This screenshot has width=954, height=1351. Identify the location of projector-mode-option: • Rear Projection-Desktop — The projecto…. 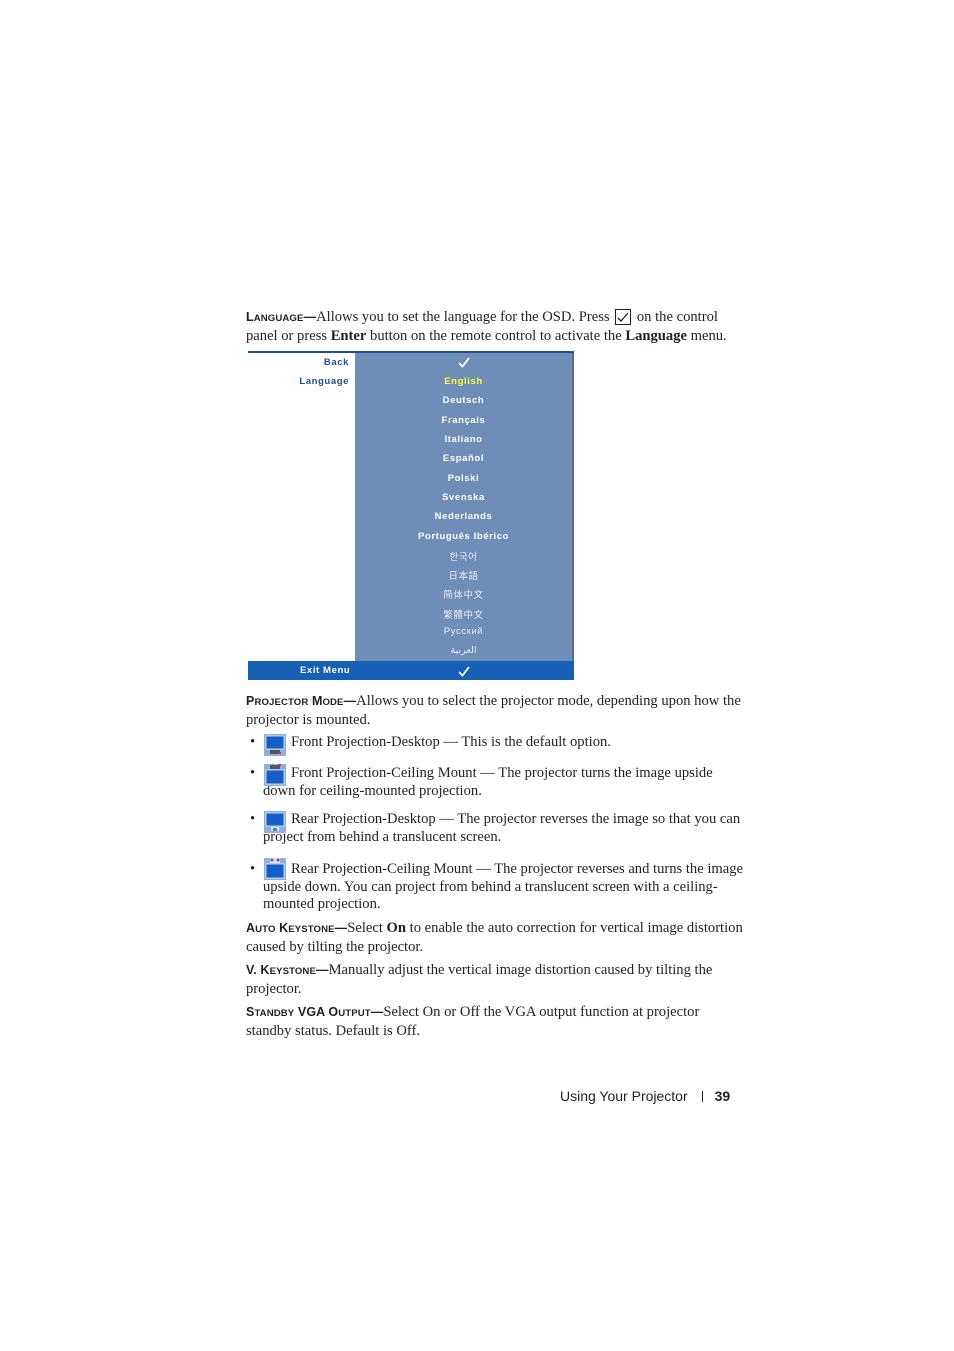
(495, 828).